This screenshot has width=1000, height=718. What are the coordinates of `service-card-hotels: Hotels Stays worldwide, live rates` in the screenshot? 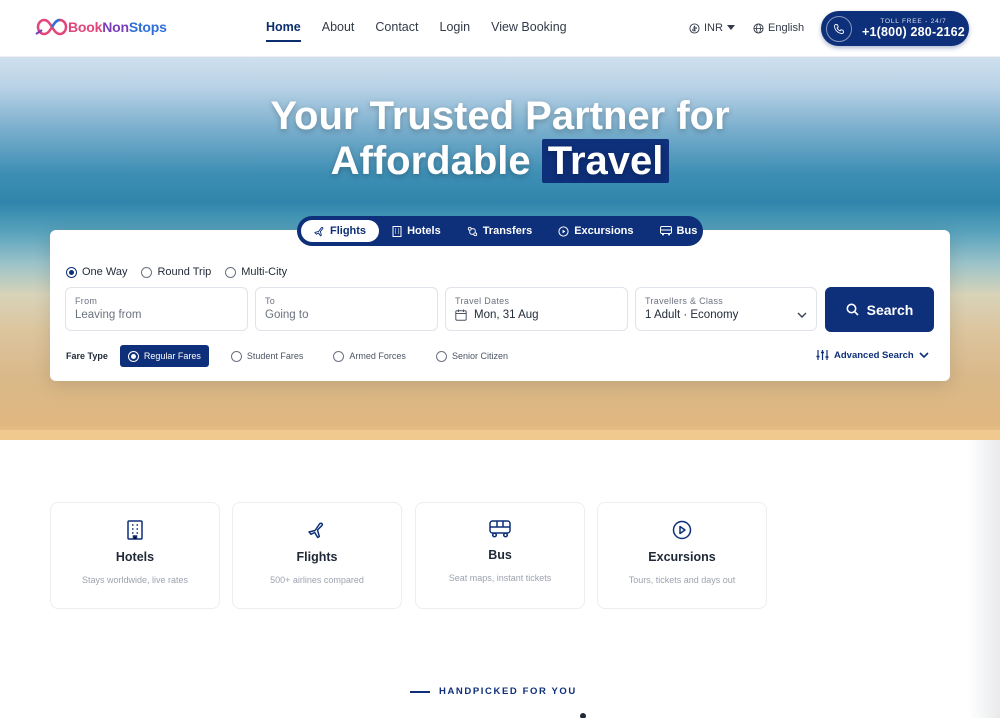 It's located at (135, 555).